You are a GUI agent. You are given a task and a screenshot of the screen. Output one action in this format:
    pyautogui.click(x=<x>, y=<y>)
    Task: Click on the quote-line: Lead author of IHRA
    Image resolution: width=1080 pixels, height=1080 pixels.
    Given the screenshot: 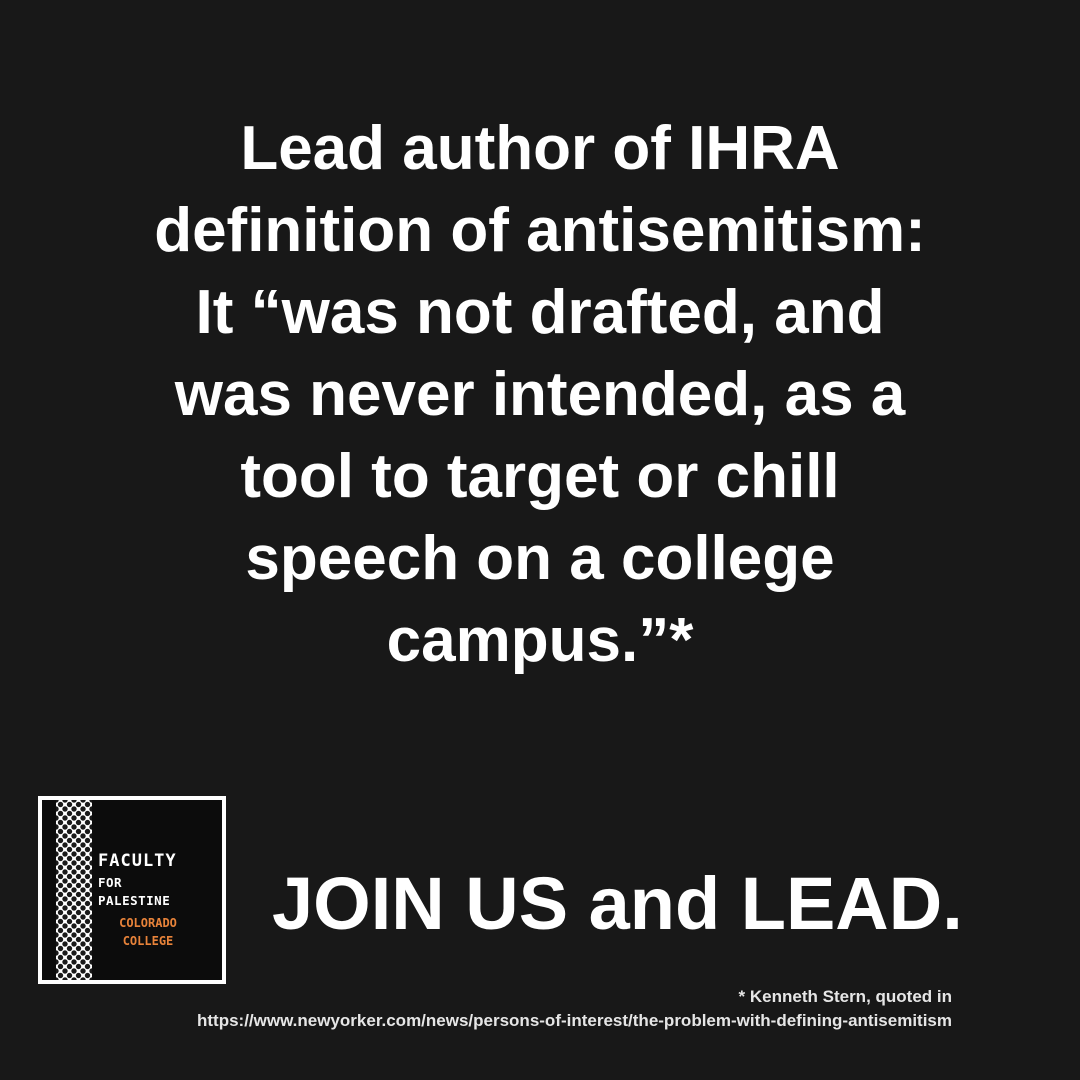 What is the action you would take?
    pyautogui.click(x=540, y=148)
    